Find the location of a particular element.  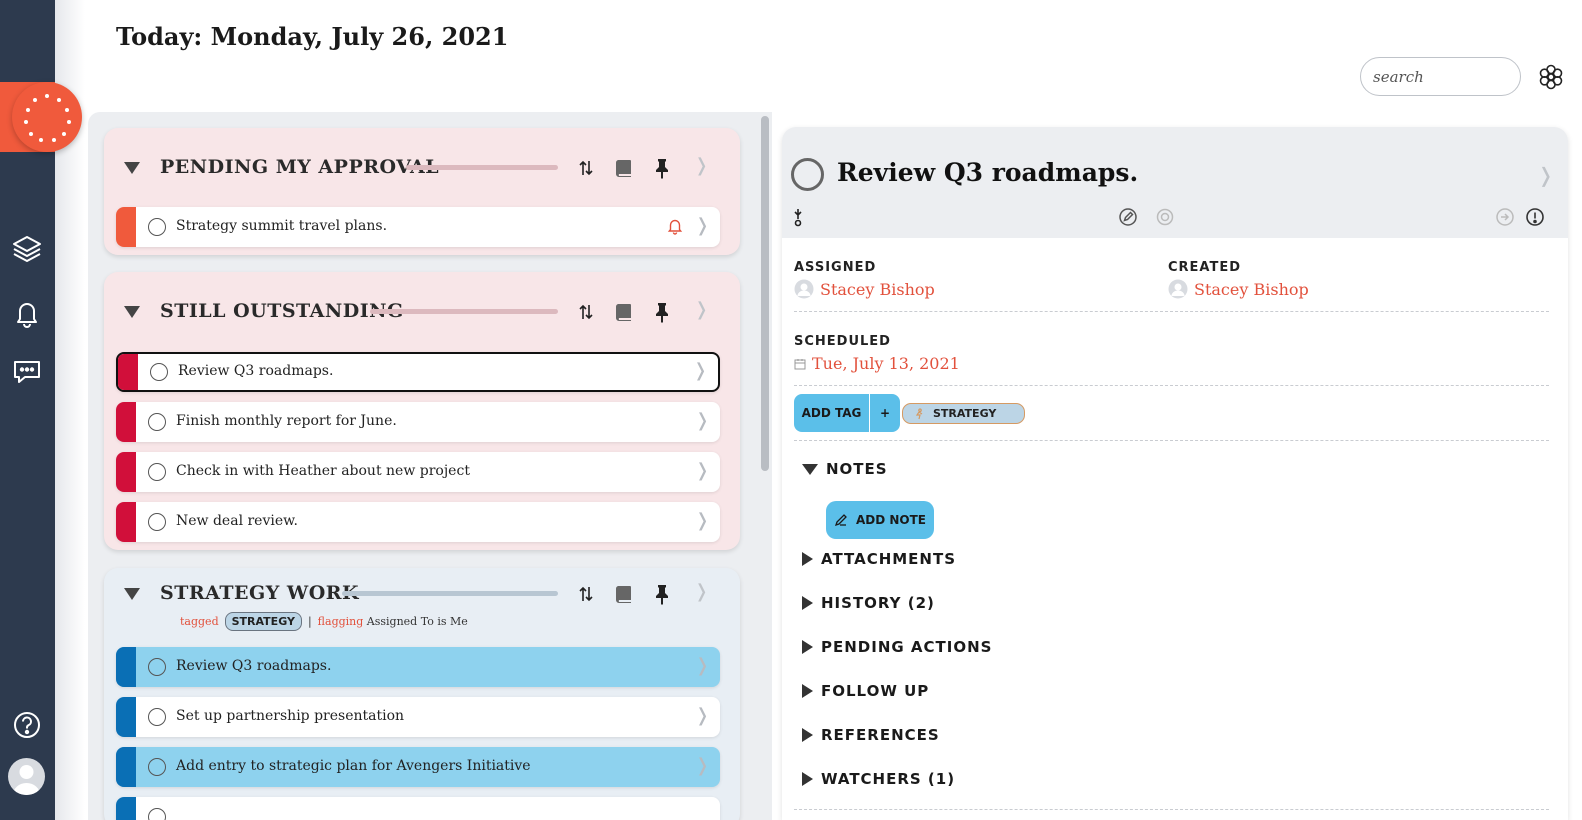

attachments-label: ATTACHMENTS is located at coordinates (889, 559).